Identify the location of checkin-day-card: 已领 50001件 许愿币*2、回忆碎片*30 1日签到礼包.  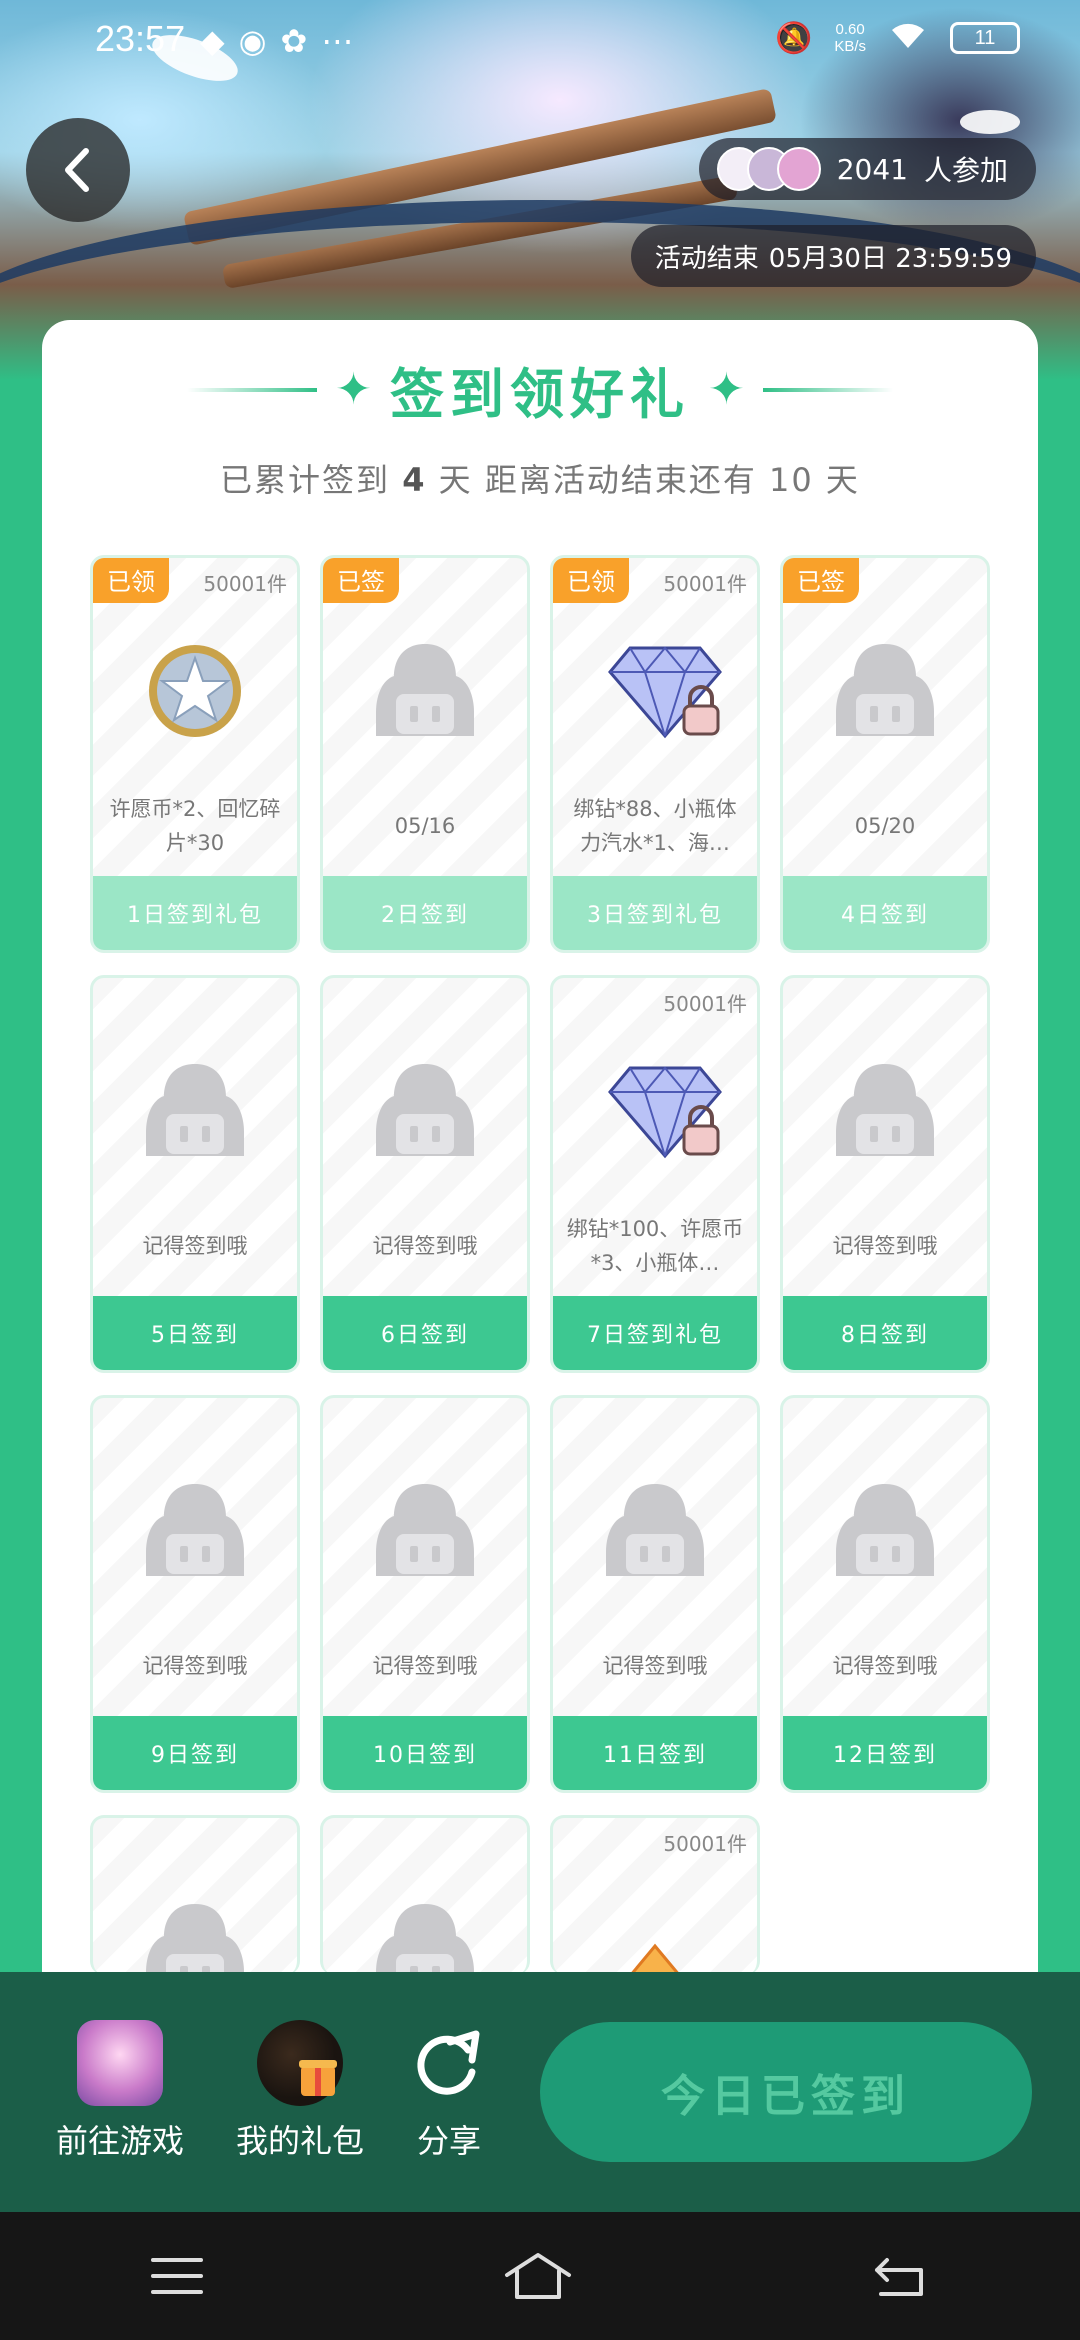
(195, 754).